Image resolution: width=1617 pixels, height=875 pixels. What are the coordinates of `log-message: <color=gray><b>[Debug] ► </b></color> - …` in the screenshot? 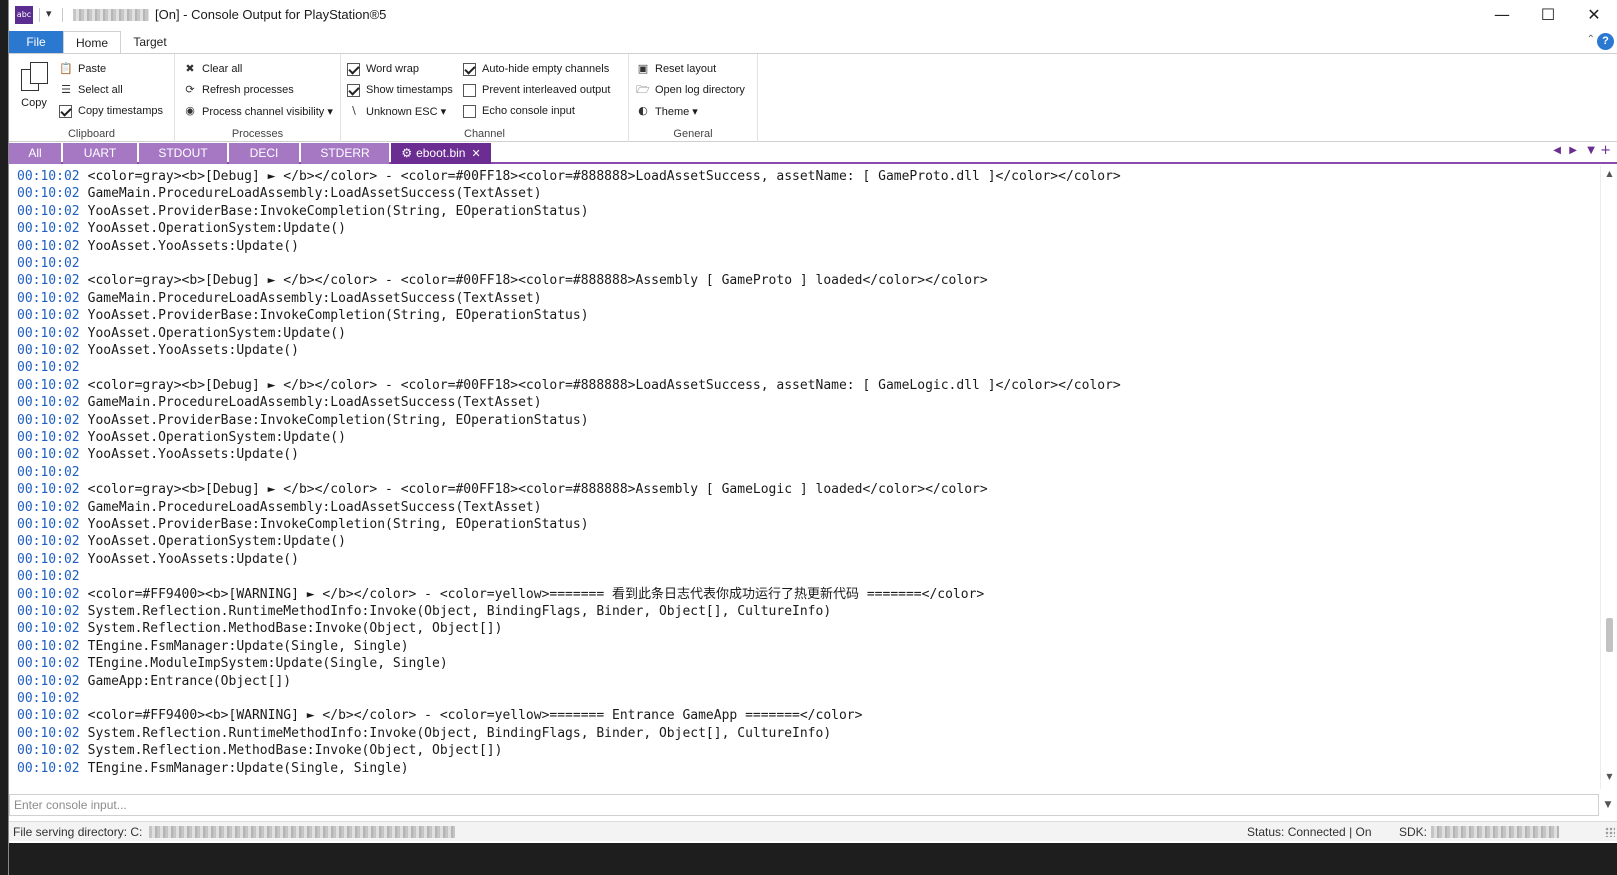 It's located at (604, 385).